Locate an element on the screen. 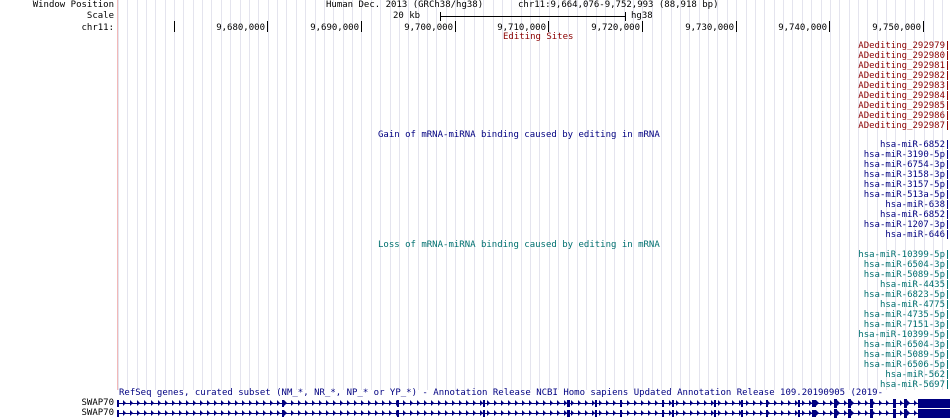 The image size is (950, 418). feature-label: ADediting_292983 is located at coordinates (901, 86).